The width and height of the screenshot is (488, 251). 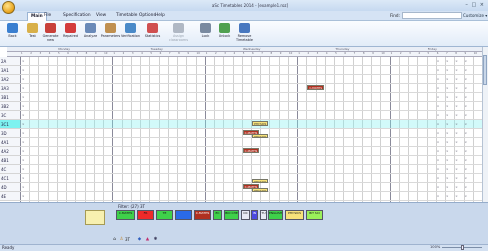 I want to click on repaired-icon, so click(x=70, y=28).